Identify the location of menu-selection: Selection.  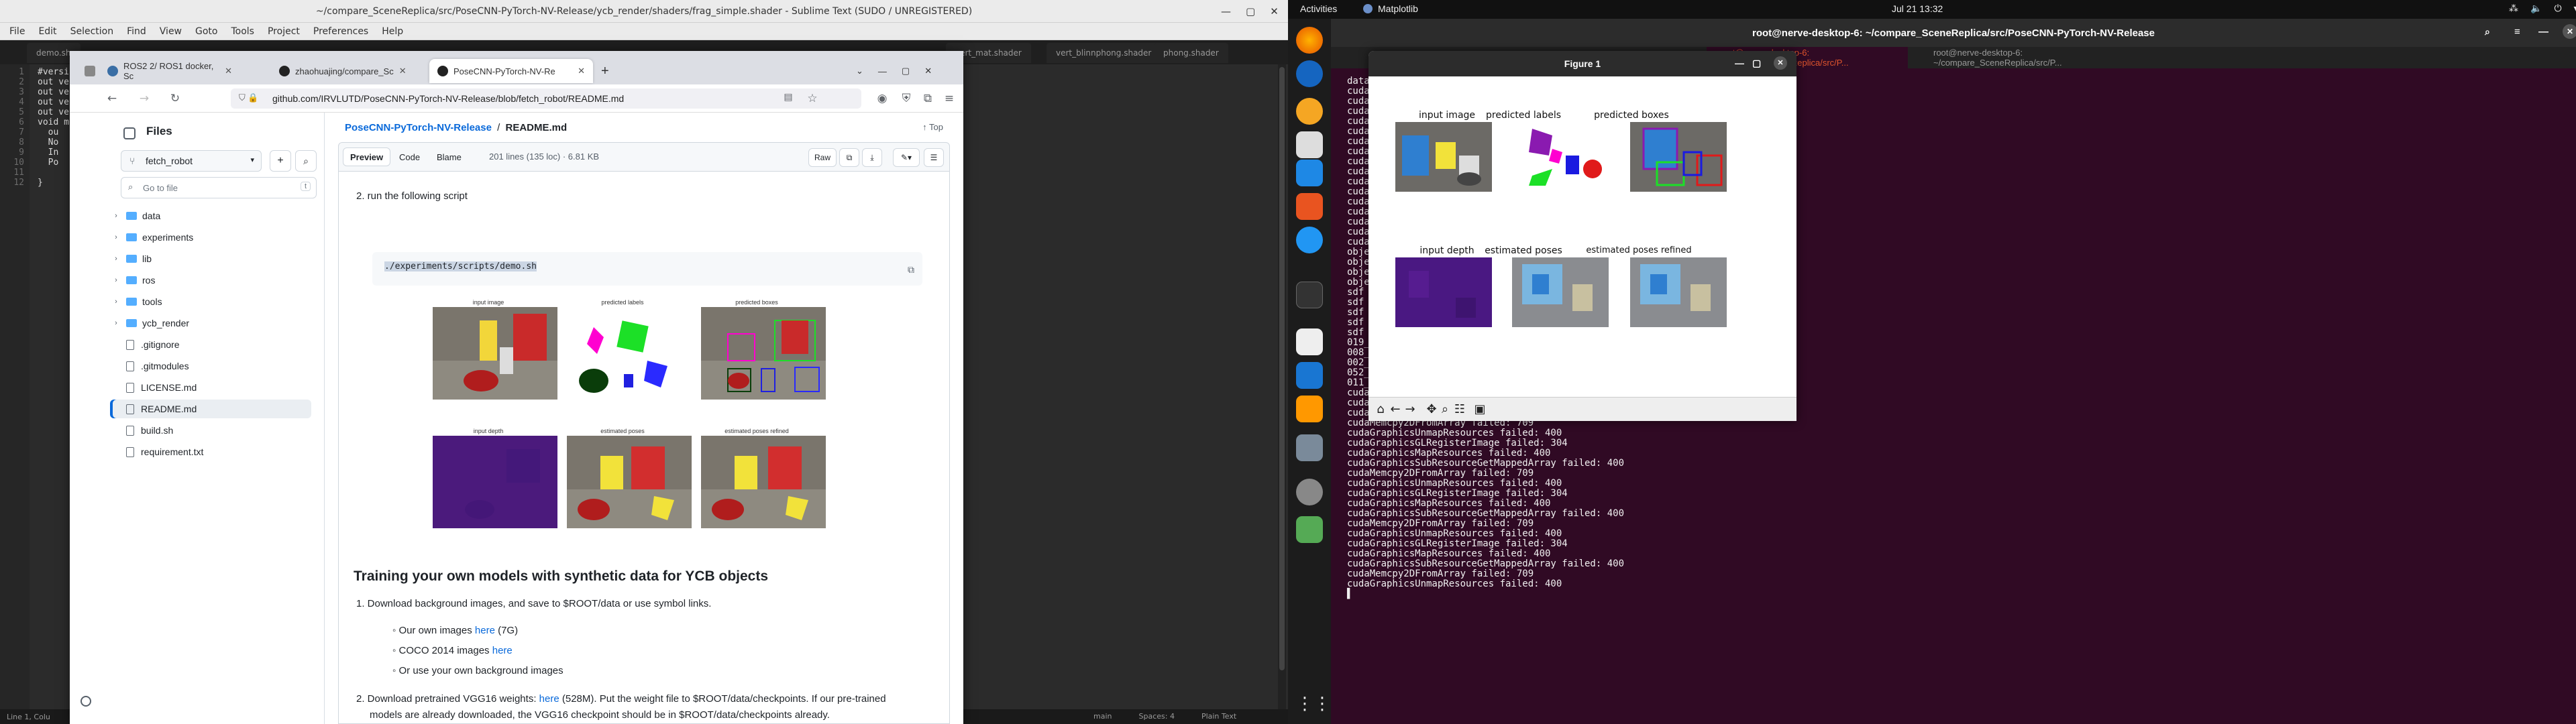
(92, 32).